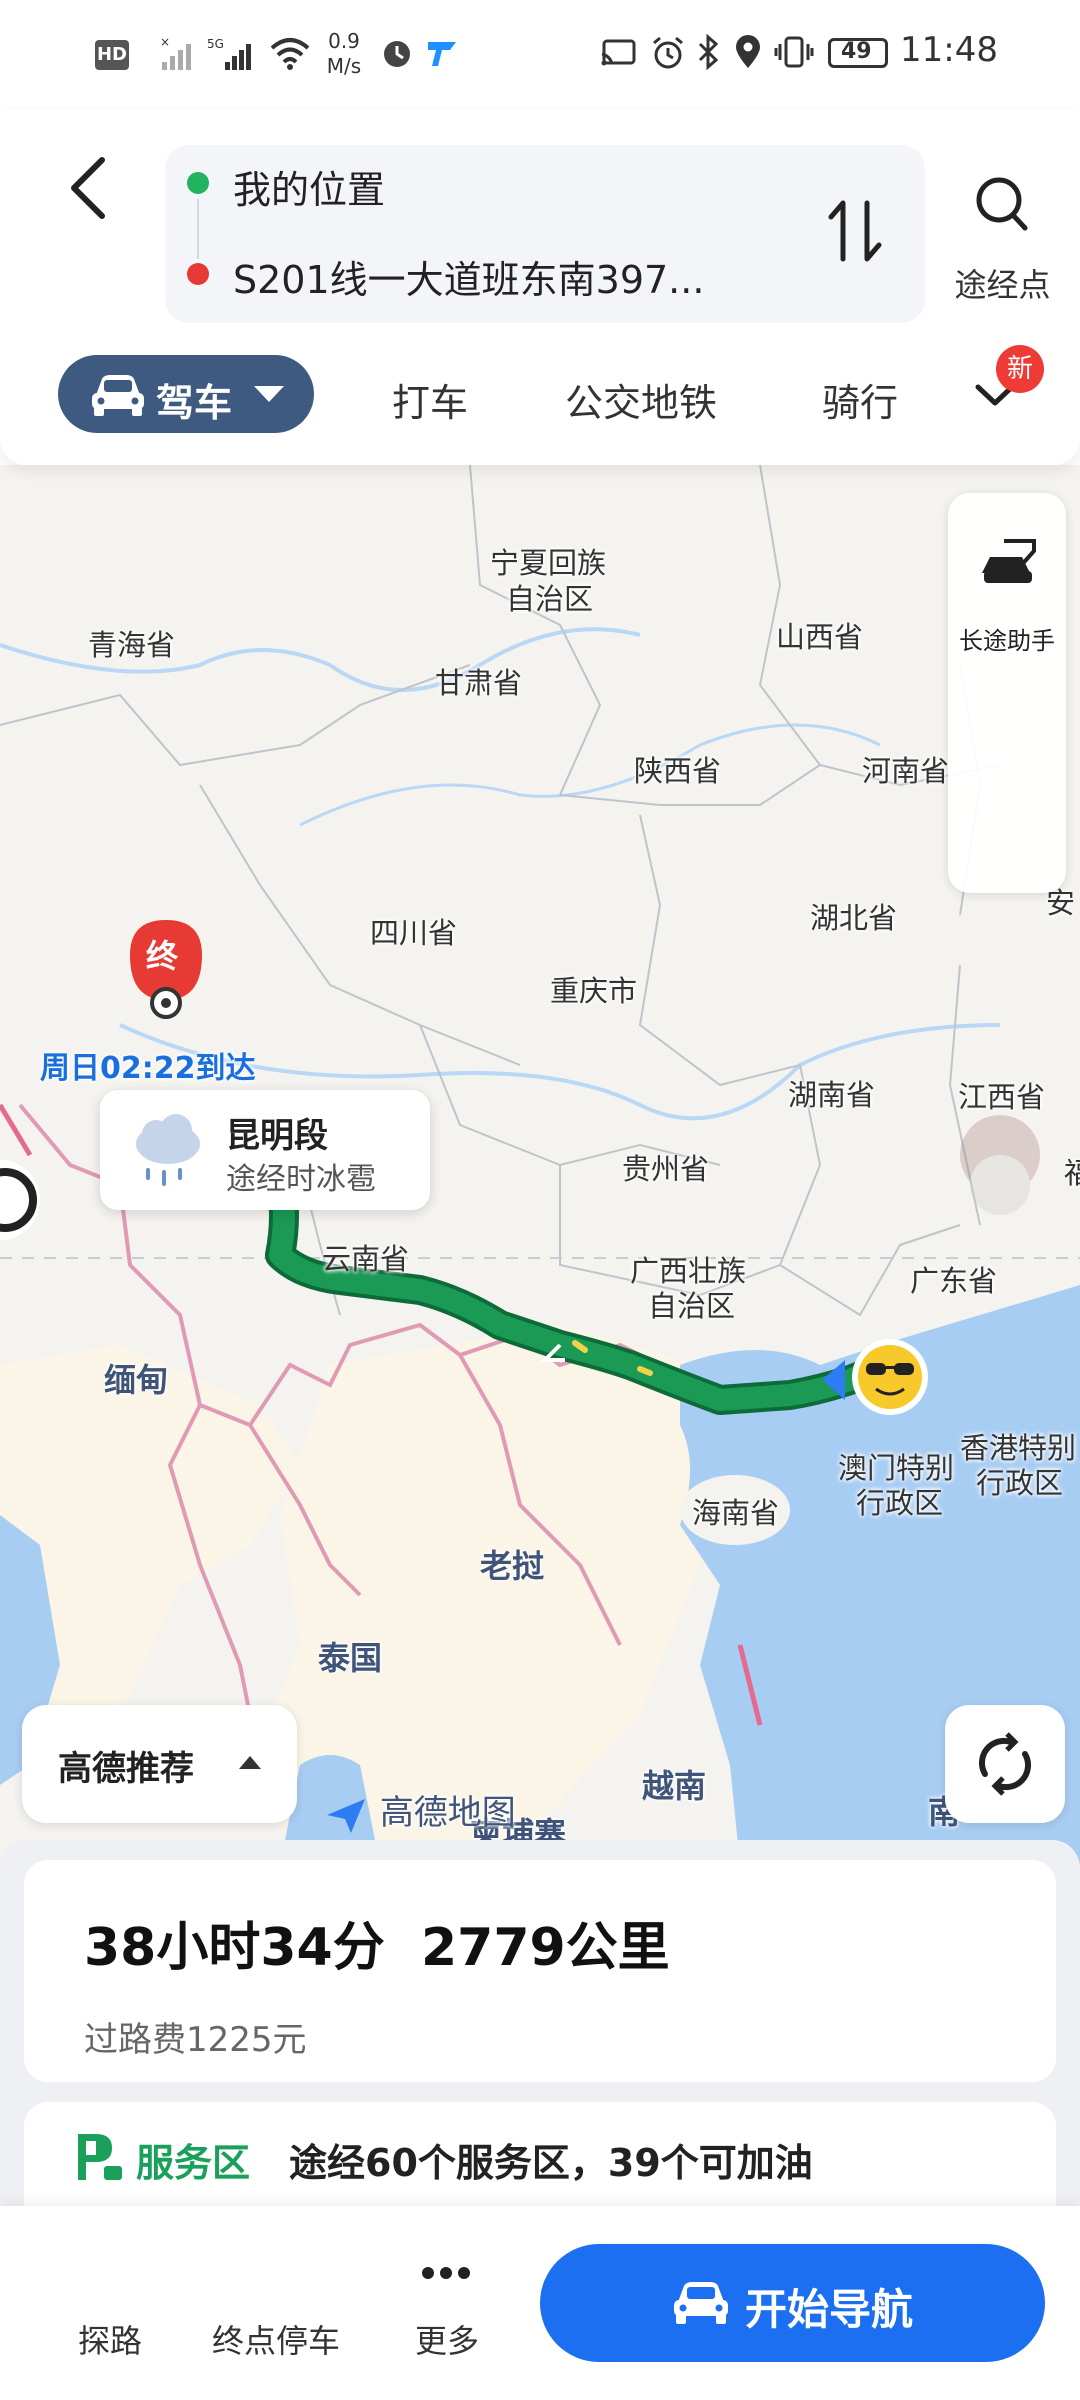 The width and height of the screenshot is (1080, 2400). What do you see at coordinates (820, 637) in the screenshot?
I see `label-shanxi: 山西省` at bounding box center [820, 637].